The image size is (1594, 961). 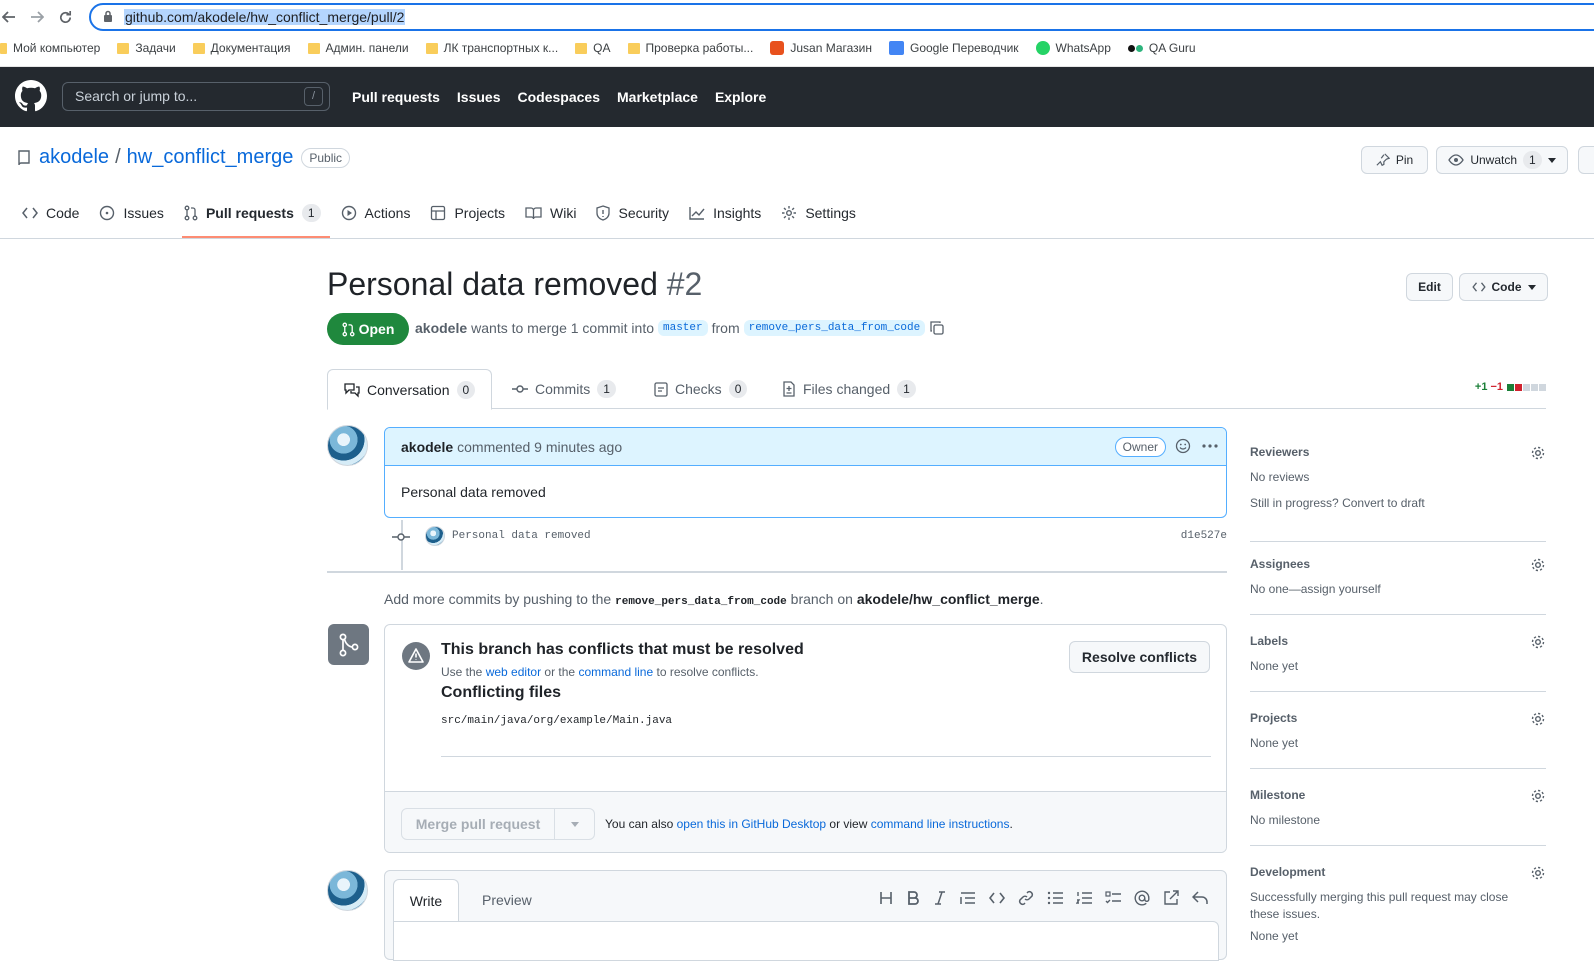 What do you see at coordinates (954, 48) in the screenshot?
I see `bookmark-item: Google Переводчик` at bounding box center [954, 48].